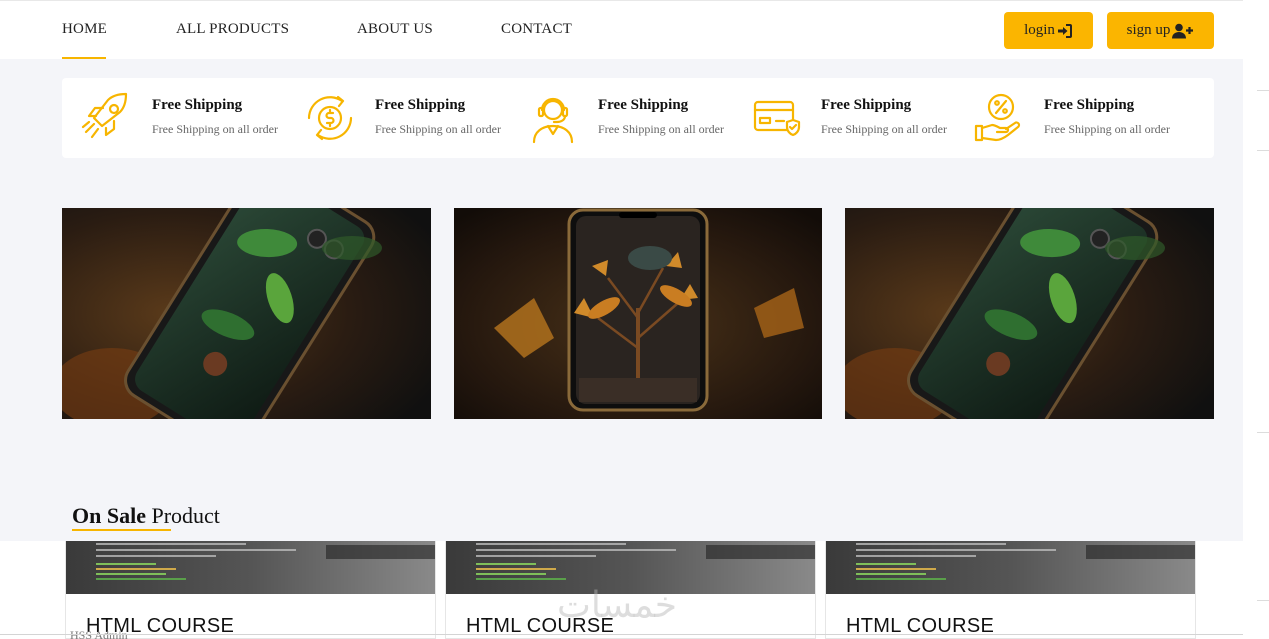 This screenshot has height=639, width=1269. What do you see at coordinates (107, 118) in the screenshot?
I see `rocket-icon` at bounding box center [107, 118].